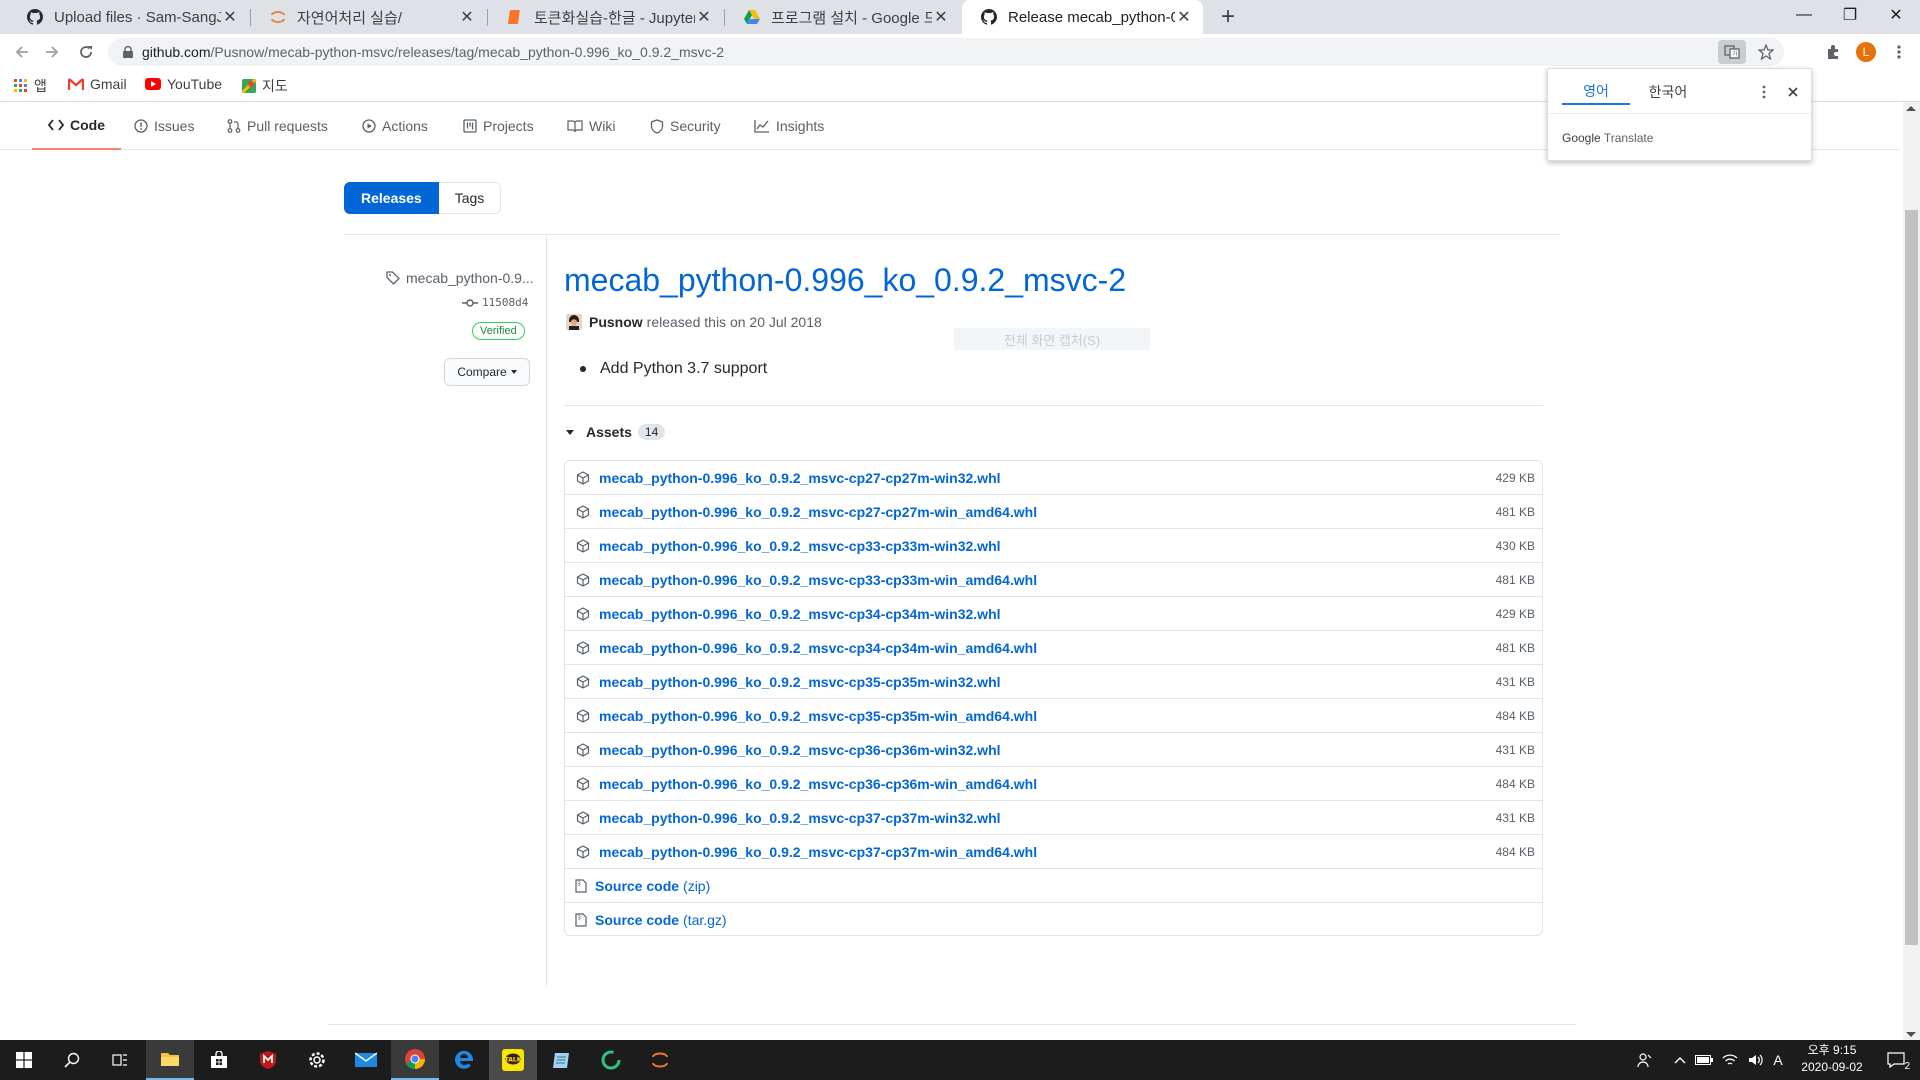 The image size is (1920, 1080). What do you see at coordinates (1832, 1059) in the screenshot?
I see `clock: 오후 9:15 2020-09-02` at bounding box center [1832, 1059].